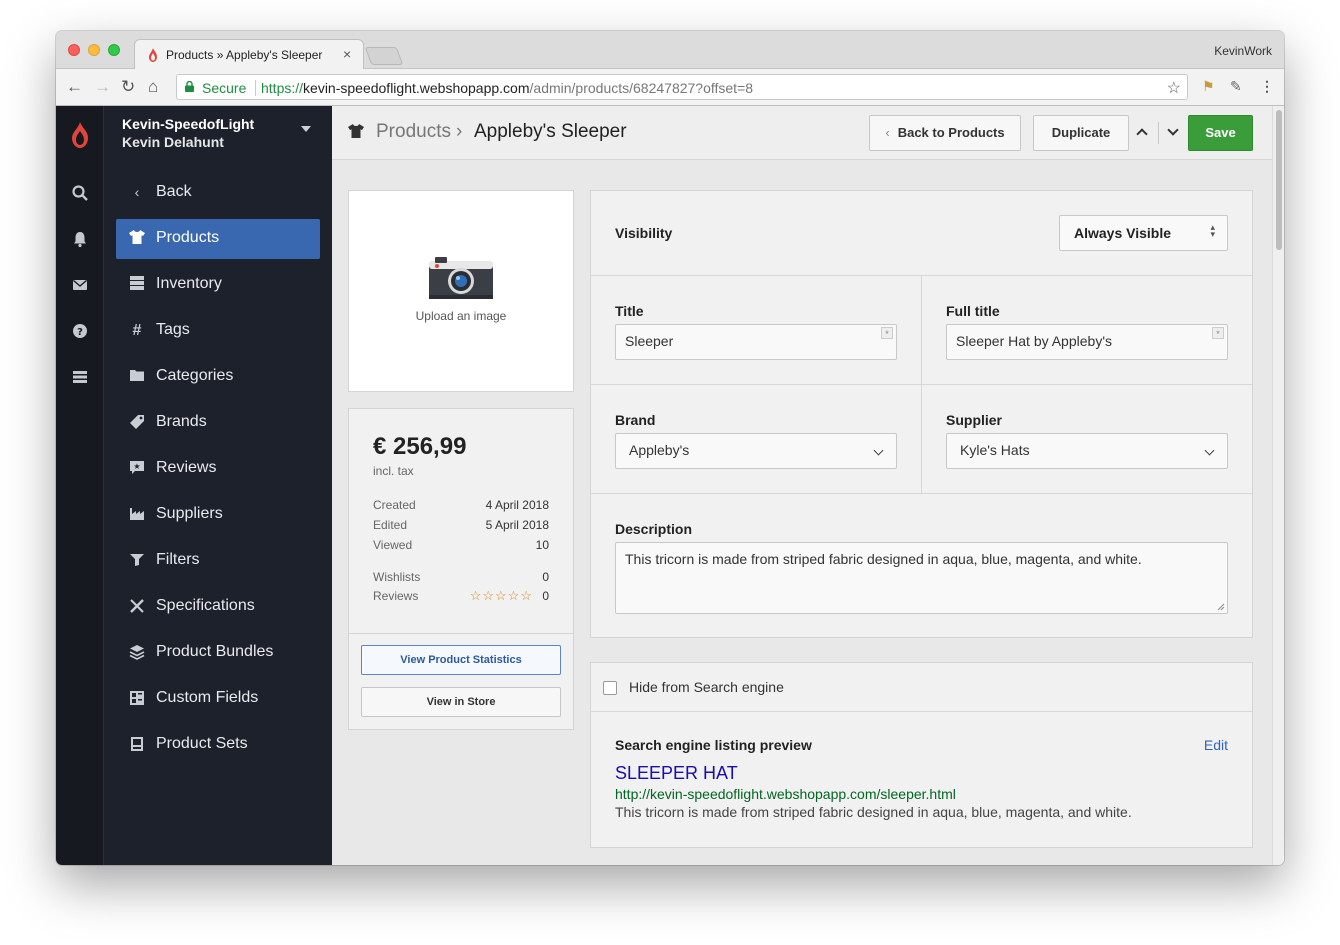  Describe the element at coordinates (74, 87) in the screenshot. I see `back-arrow-icon: ←` at that location.